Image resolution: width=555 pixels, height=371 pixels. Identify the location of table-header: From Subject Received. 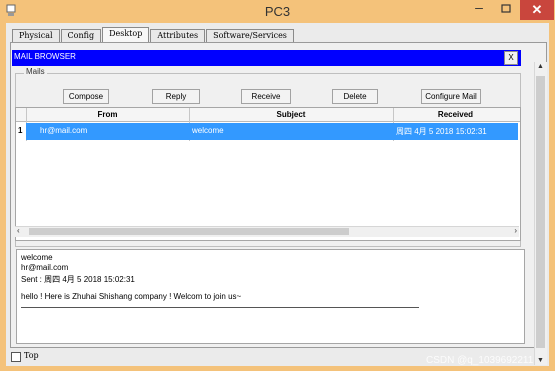
(268, 115).